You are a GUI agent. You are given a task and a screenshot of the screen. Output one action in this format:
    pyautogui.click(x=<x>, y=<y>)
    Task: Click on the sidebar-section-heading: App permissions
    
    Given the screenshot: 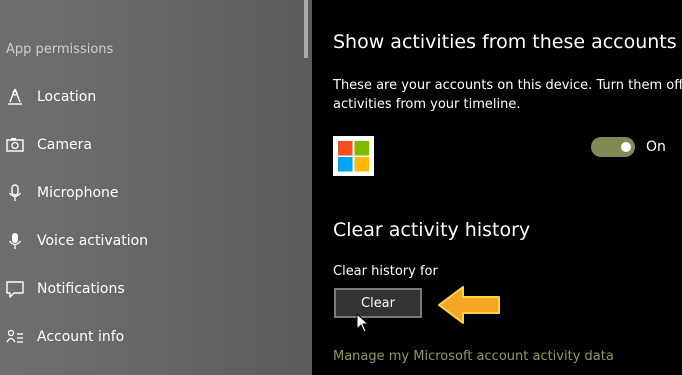 What is the action you would take?
    pyautogui.click(x=60, y=49)
    